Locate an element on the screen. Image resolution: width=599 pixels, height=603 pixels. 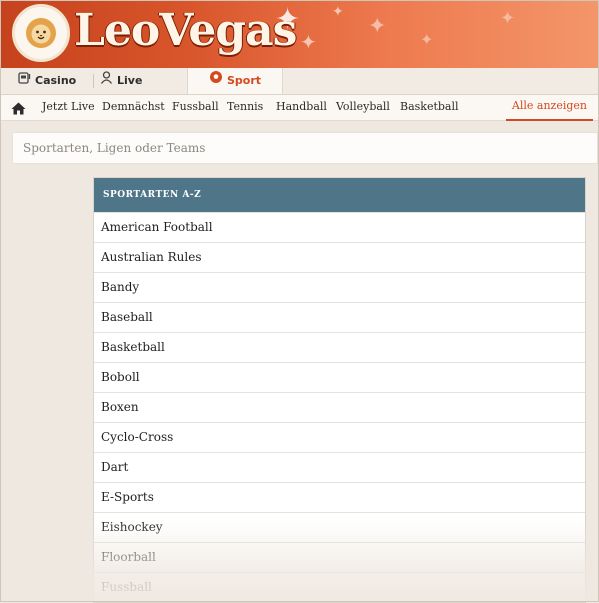
list-item: Eishockey is located at coordinates (339, 527).